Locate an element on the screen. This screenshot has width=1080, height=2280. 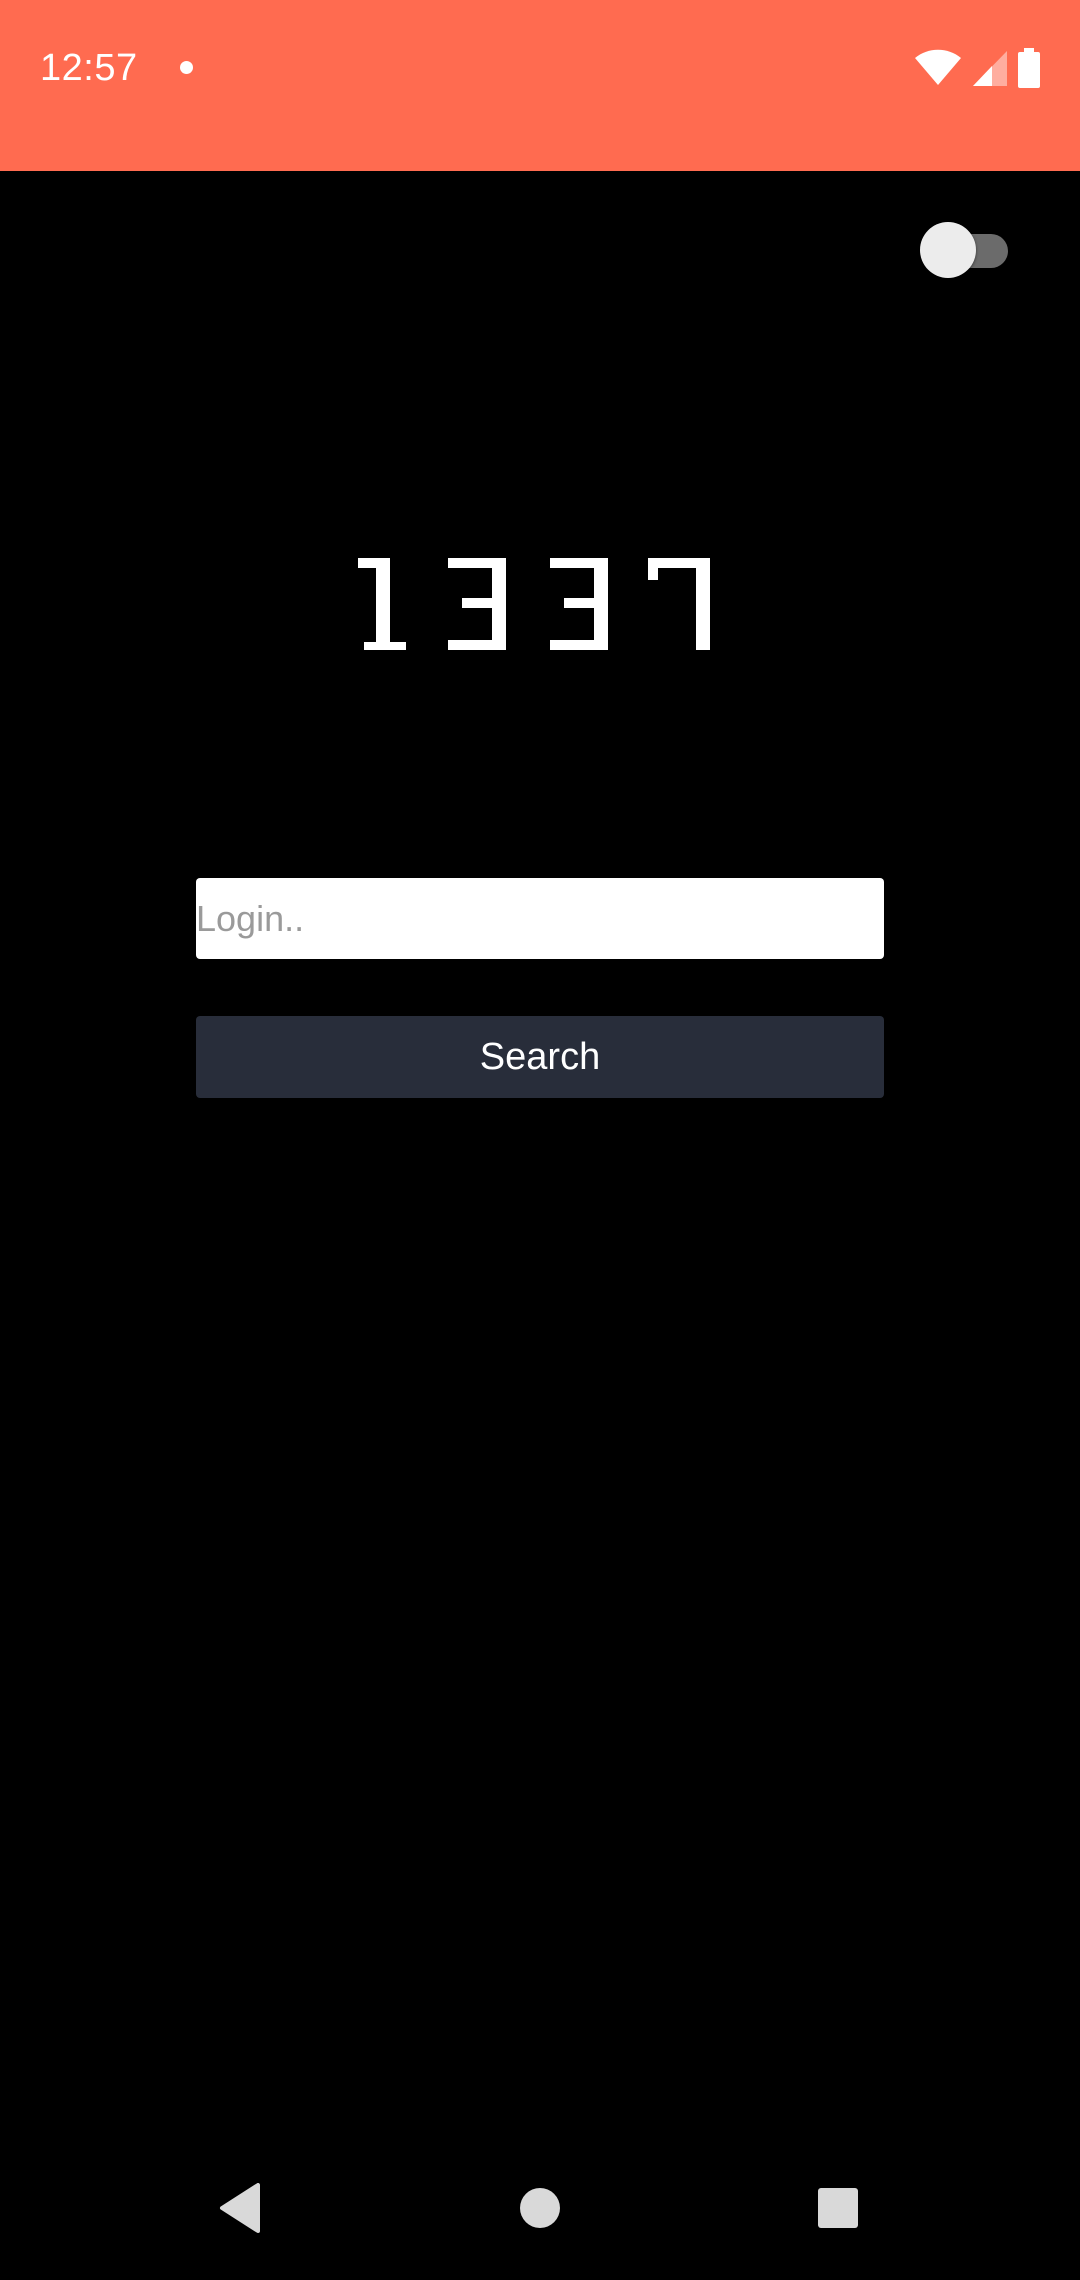
back-button is located at coordinates (240, 2210).